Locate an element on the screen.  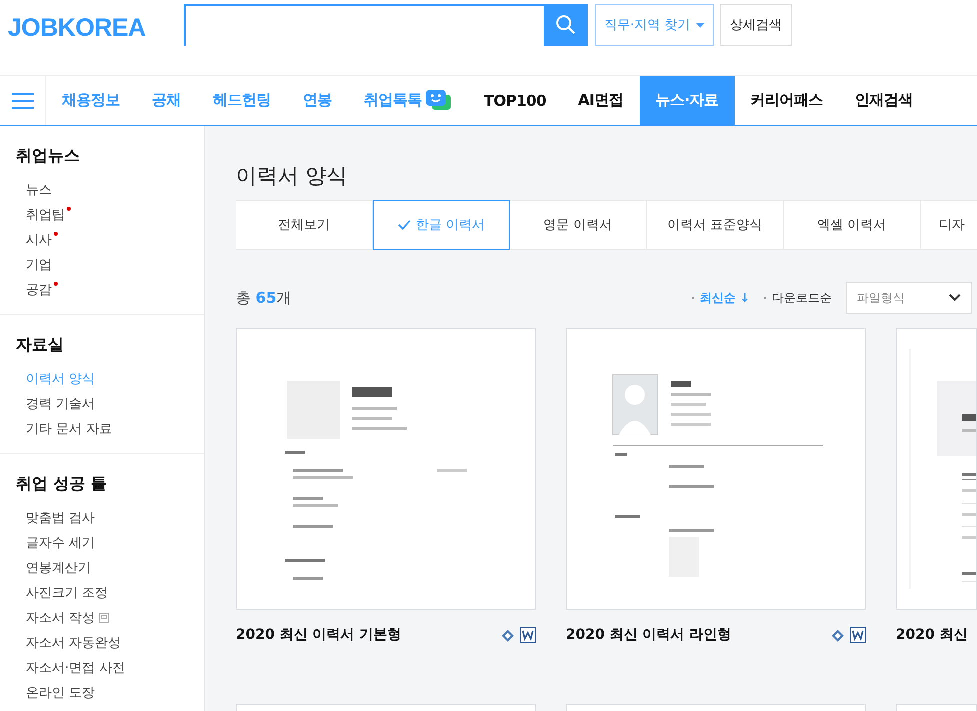
nav-tab: AI면접 is located at coordinates (601, 100).